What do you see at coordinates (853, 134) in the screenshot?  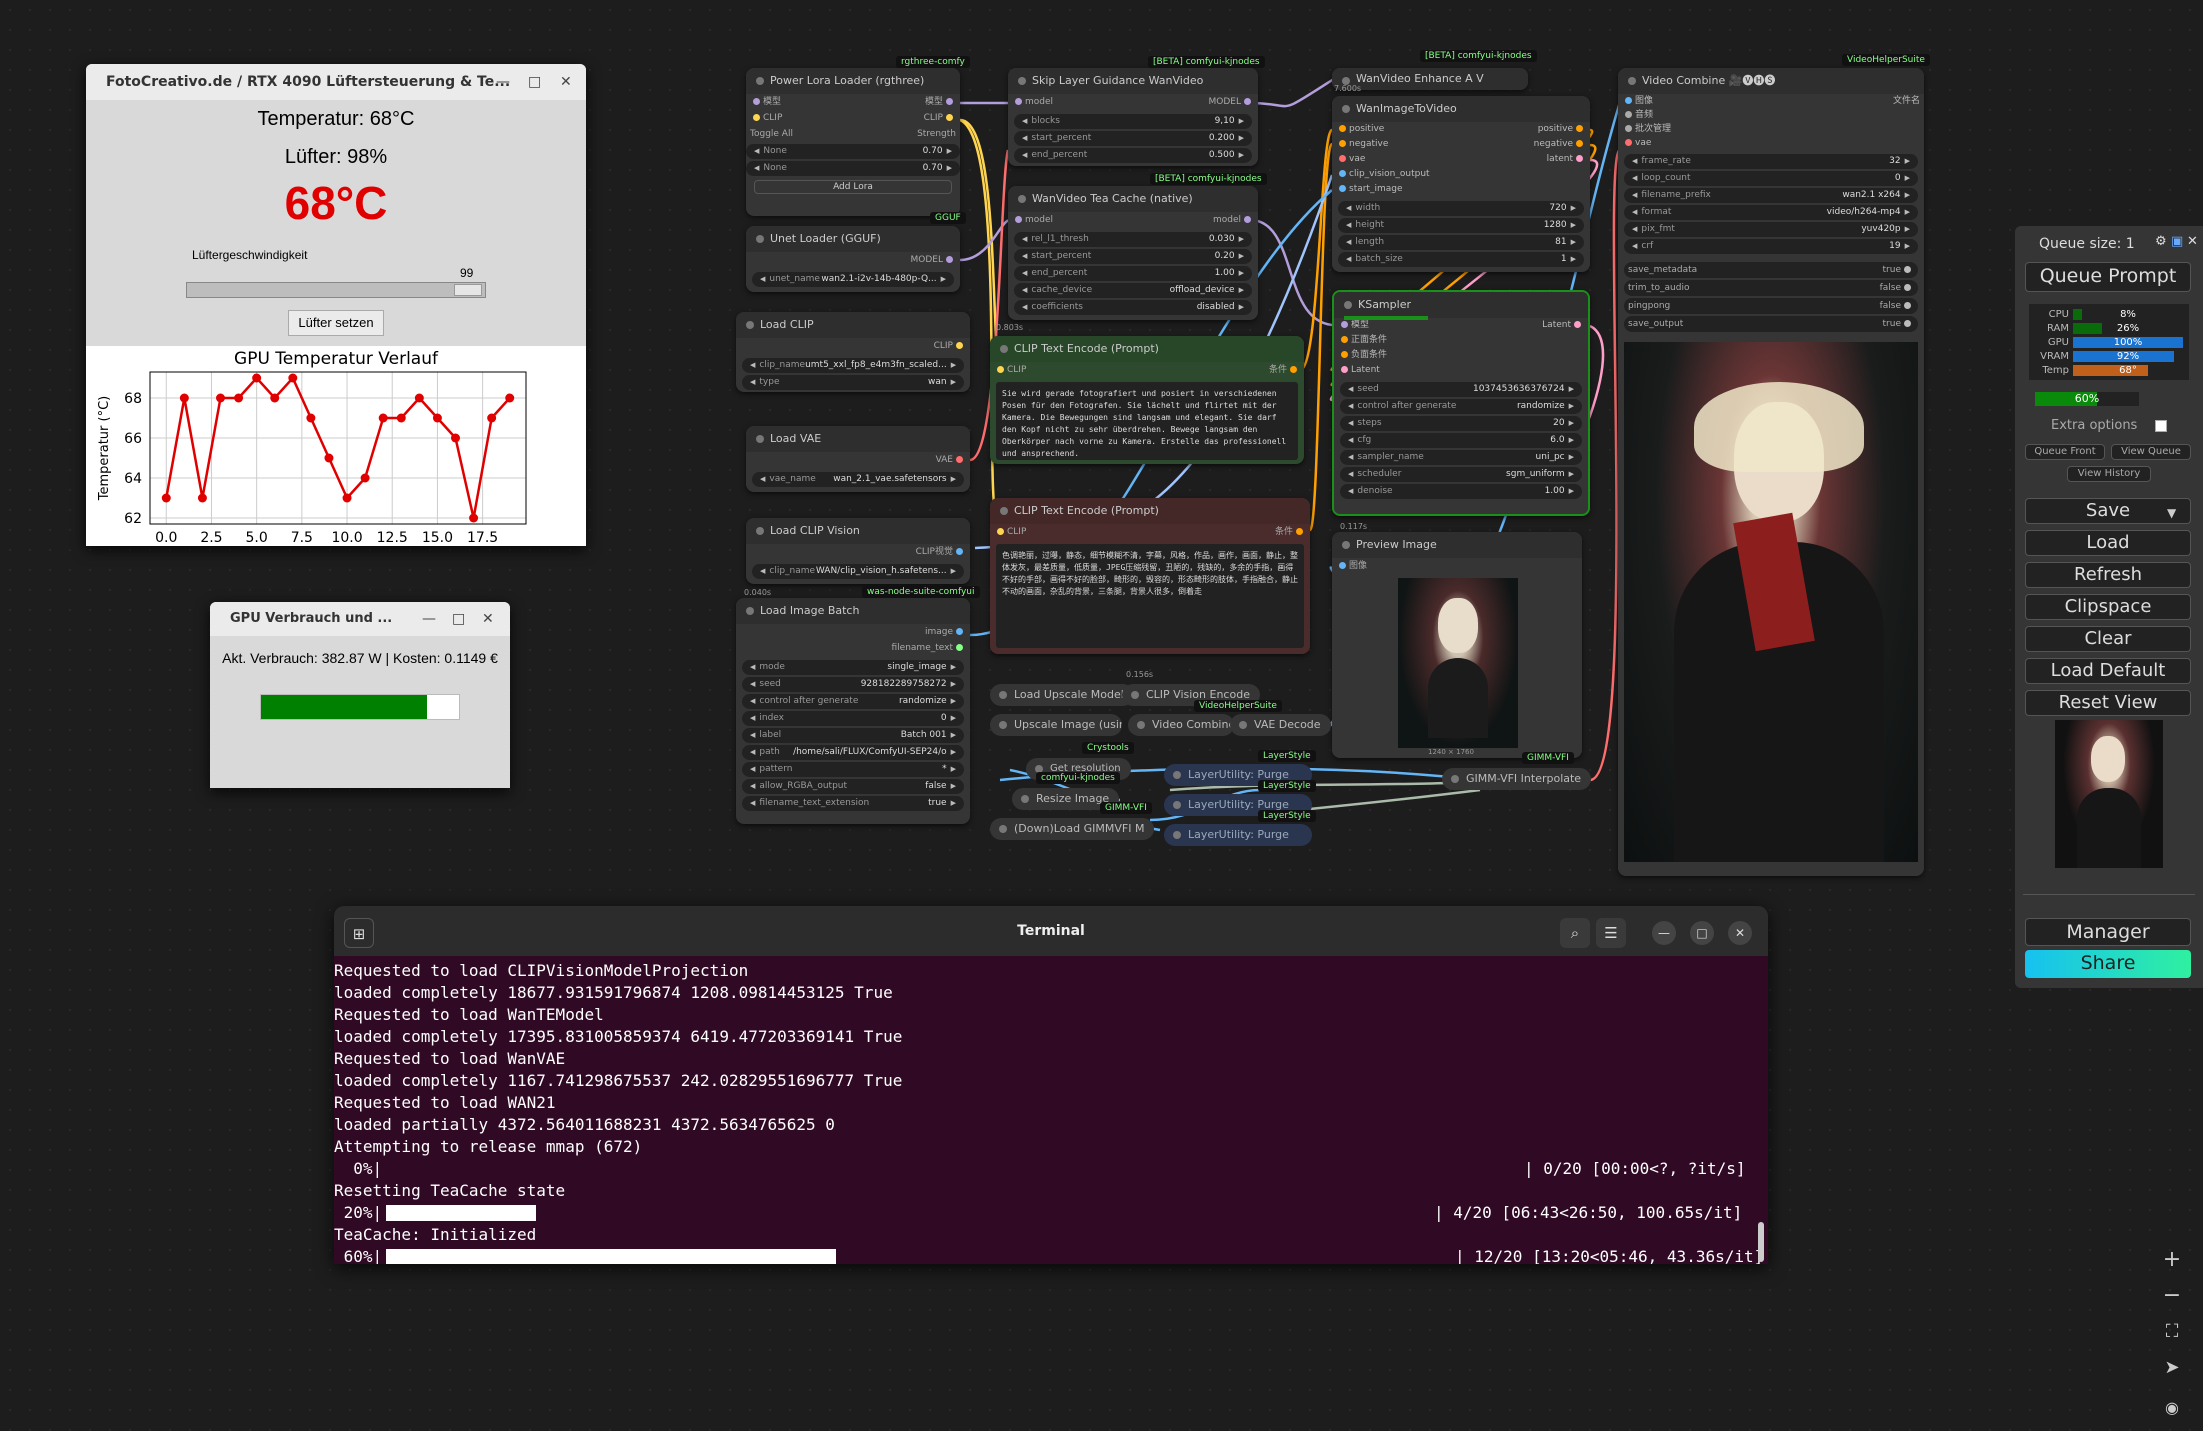 I see `lora-header-row: Toggle All Strength` at bounding box center [853, 134].